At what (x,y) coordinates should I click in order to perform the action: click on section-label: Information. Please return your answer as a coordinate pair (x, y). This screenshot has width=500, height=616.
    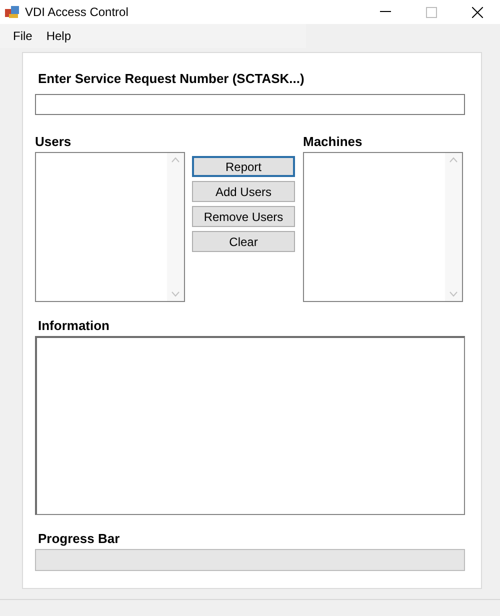
    Looking at the image, I should click on (74, 325).